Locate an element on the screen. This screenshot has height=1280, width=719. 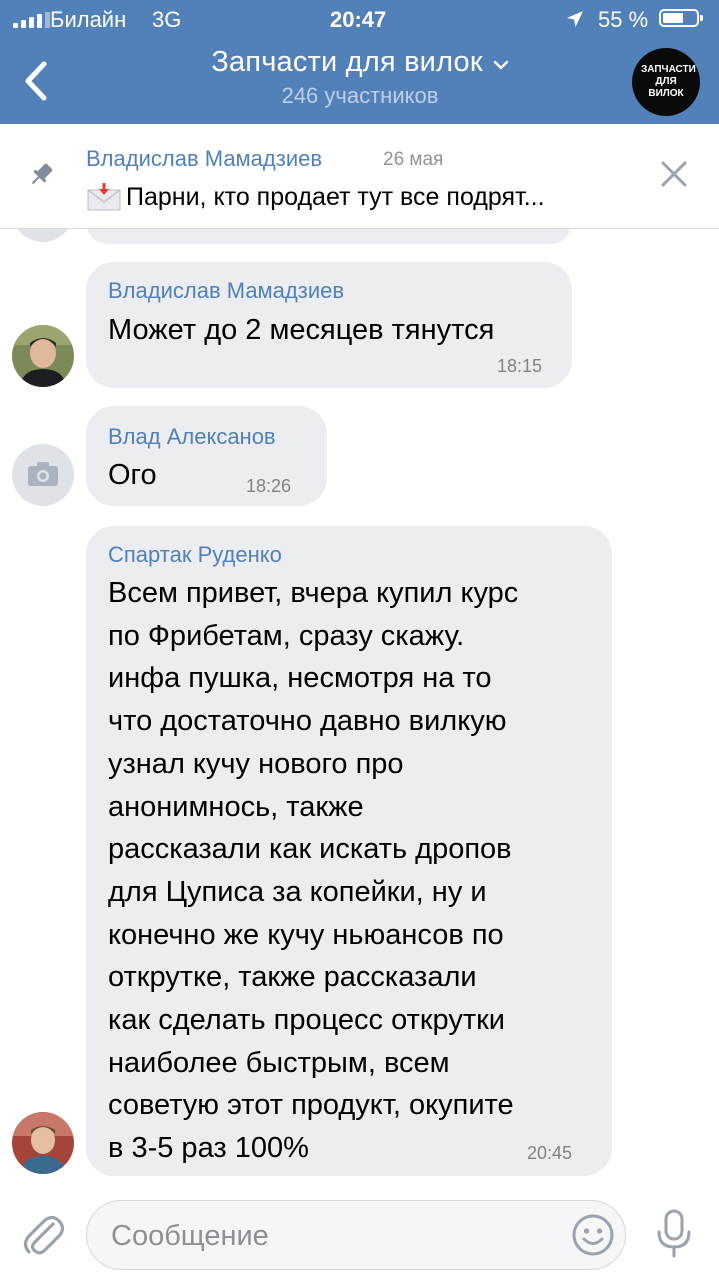
message-sender: Спартак Руденко is located at coordinates (195, 555).